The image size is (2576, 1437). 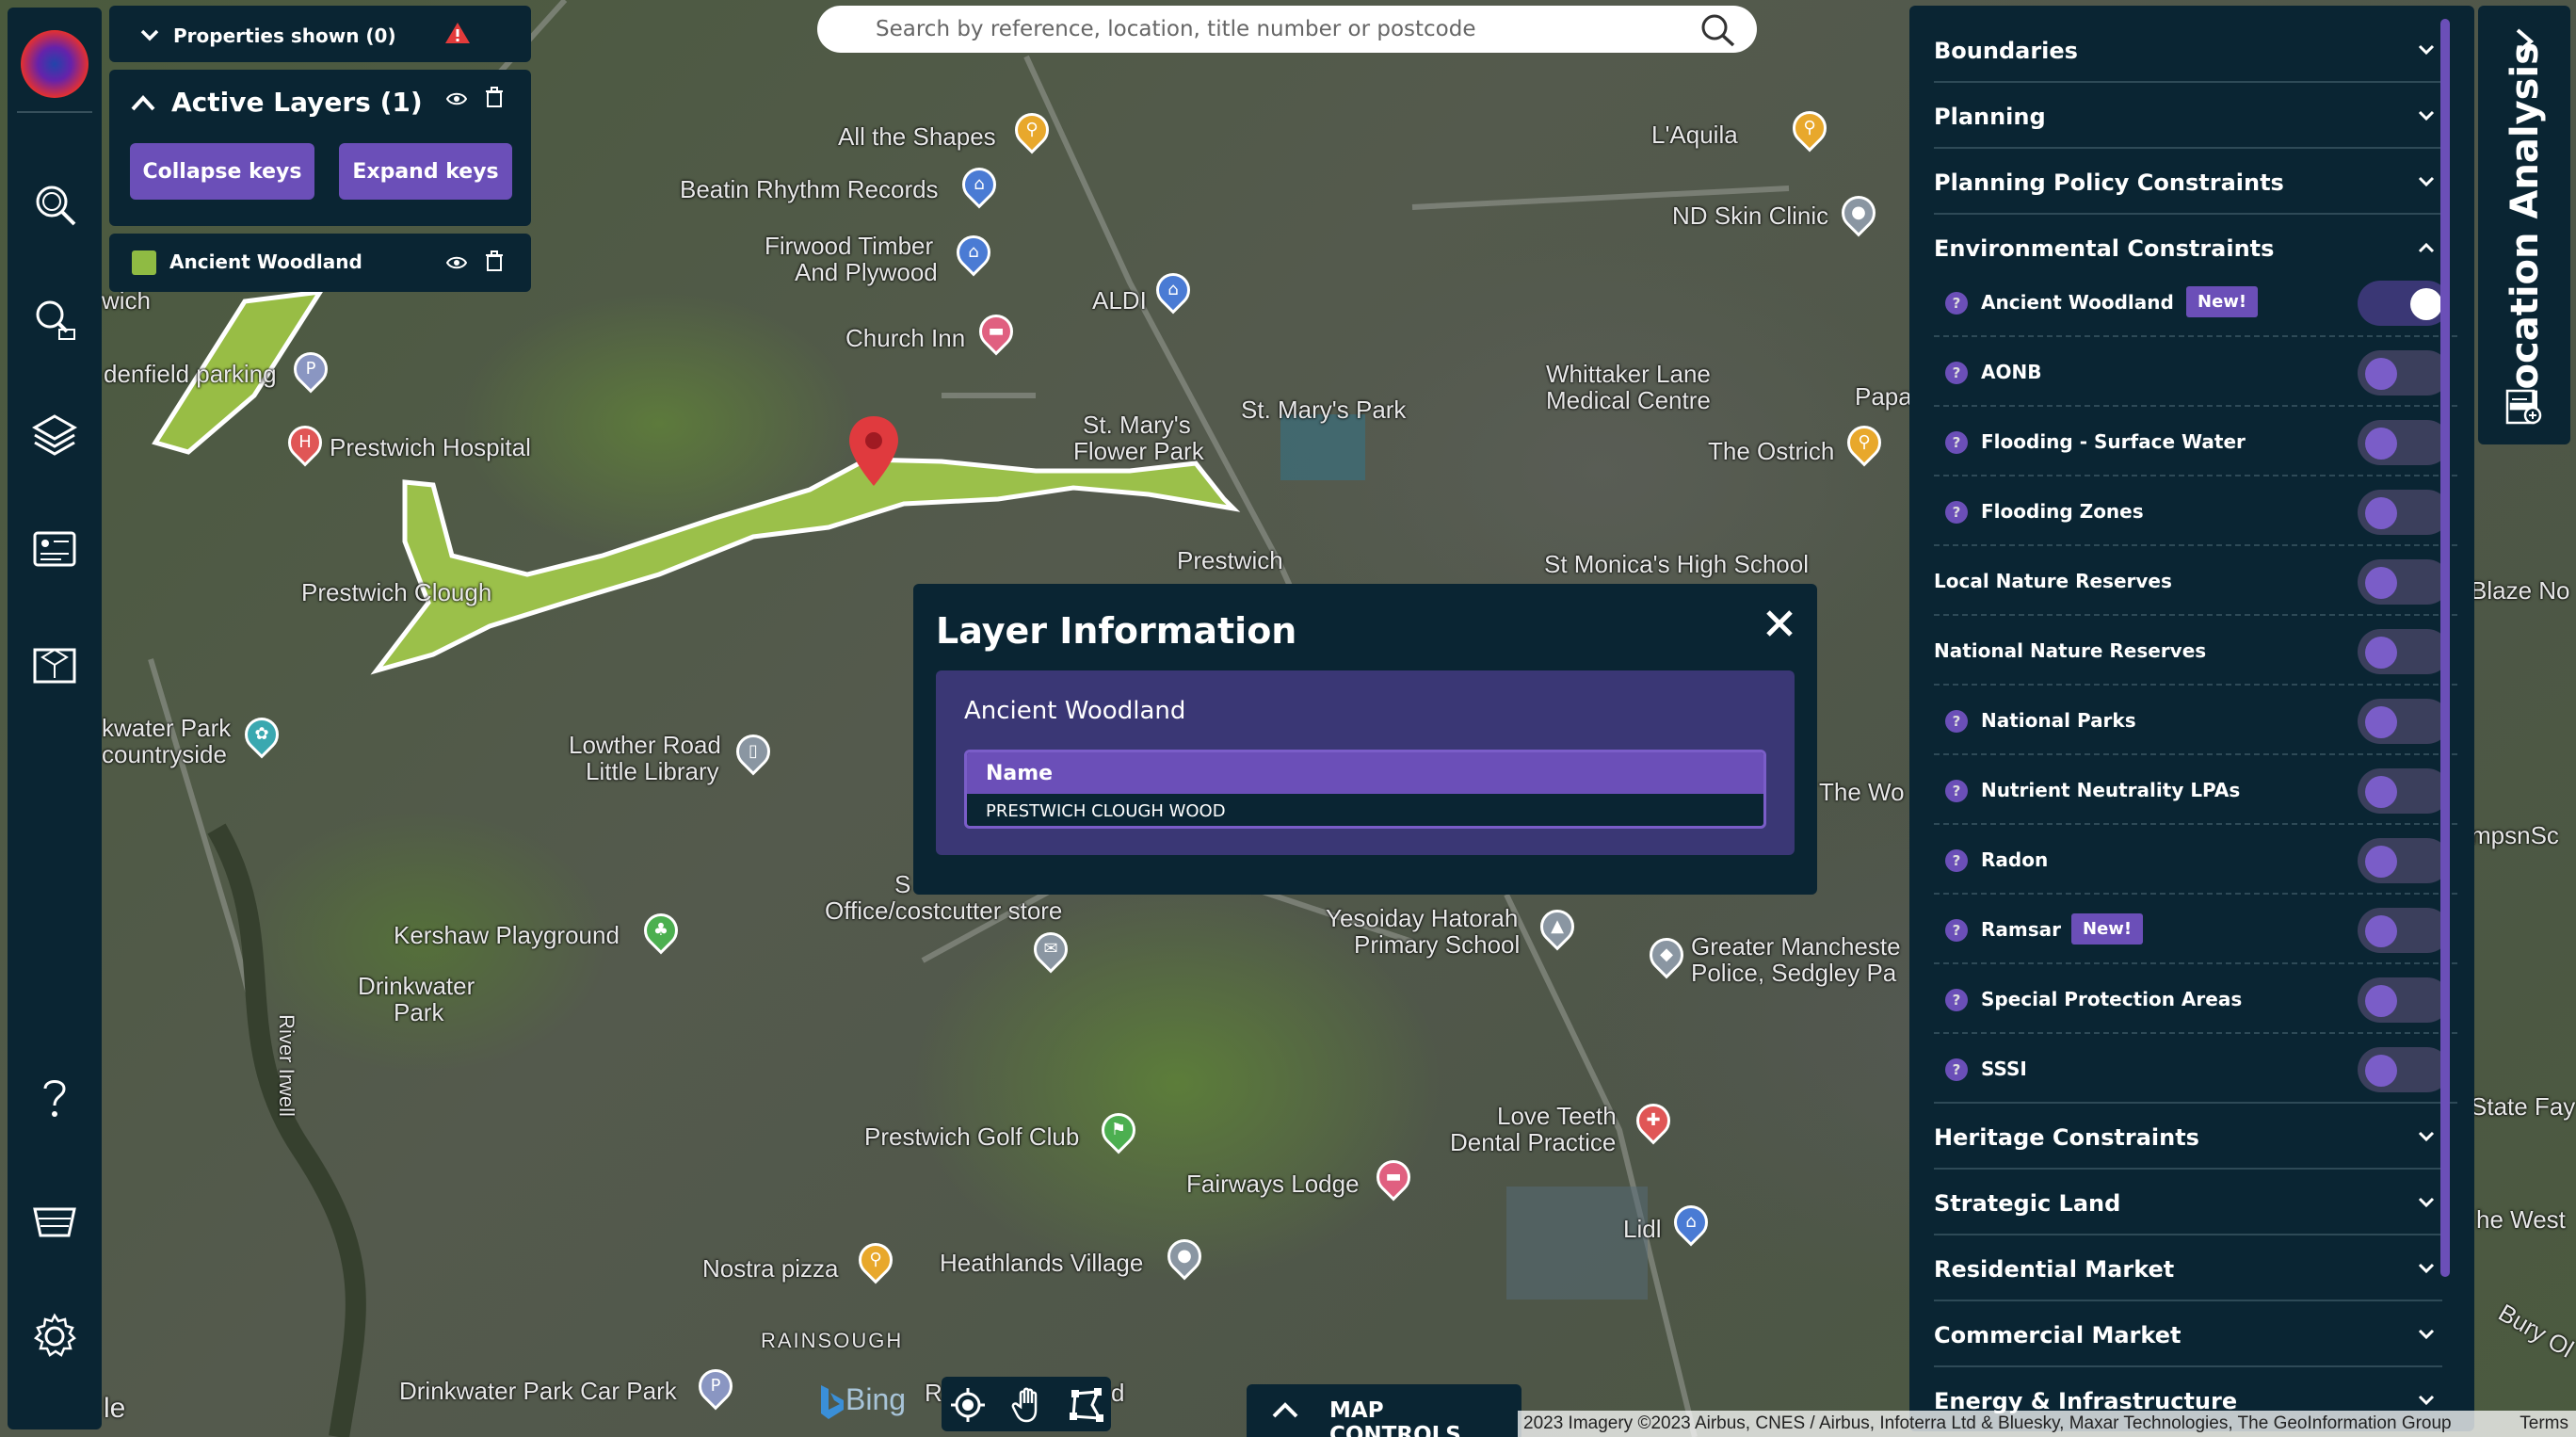 What do you see at coordinates (1384, 1411) in the screenshot?
I see `map-controls-toggle: MAP CONTROLS` at bounding box center [1384, 1411].